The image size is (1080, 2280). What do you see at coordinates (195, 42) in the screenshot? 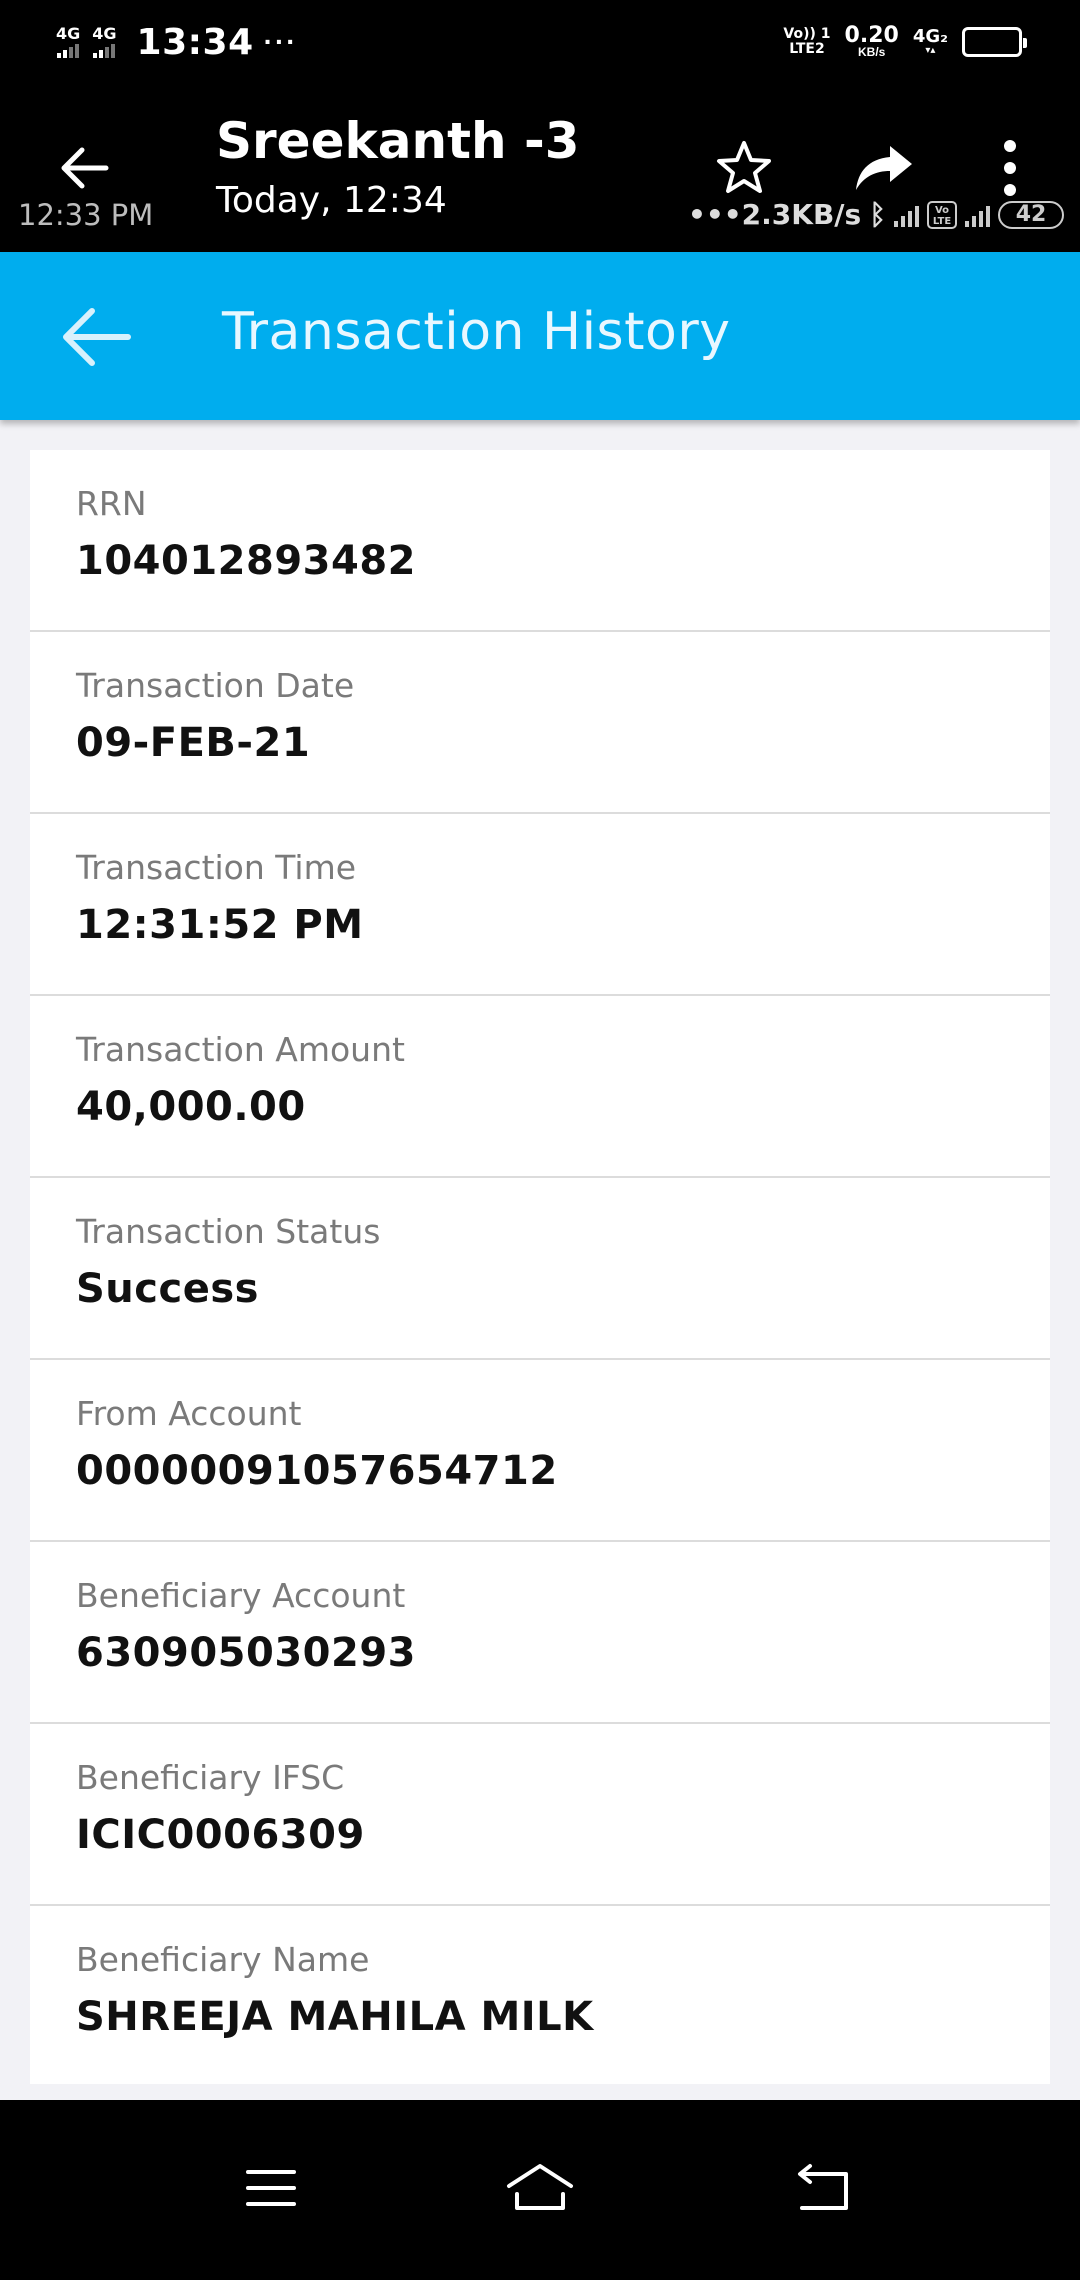
I see `status-time: 13:34` at bounding box center [195, 42].